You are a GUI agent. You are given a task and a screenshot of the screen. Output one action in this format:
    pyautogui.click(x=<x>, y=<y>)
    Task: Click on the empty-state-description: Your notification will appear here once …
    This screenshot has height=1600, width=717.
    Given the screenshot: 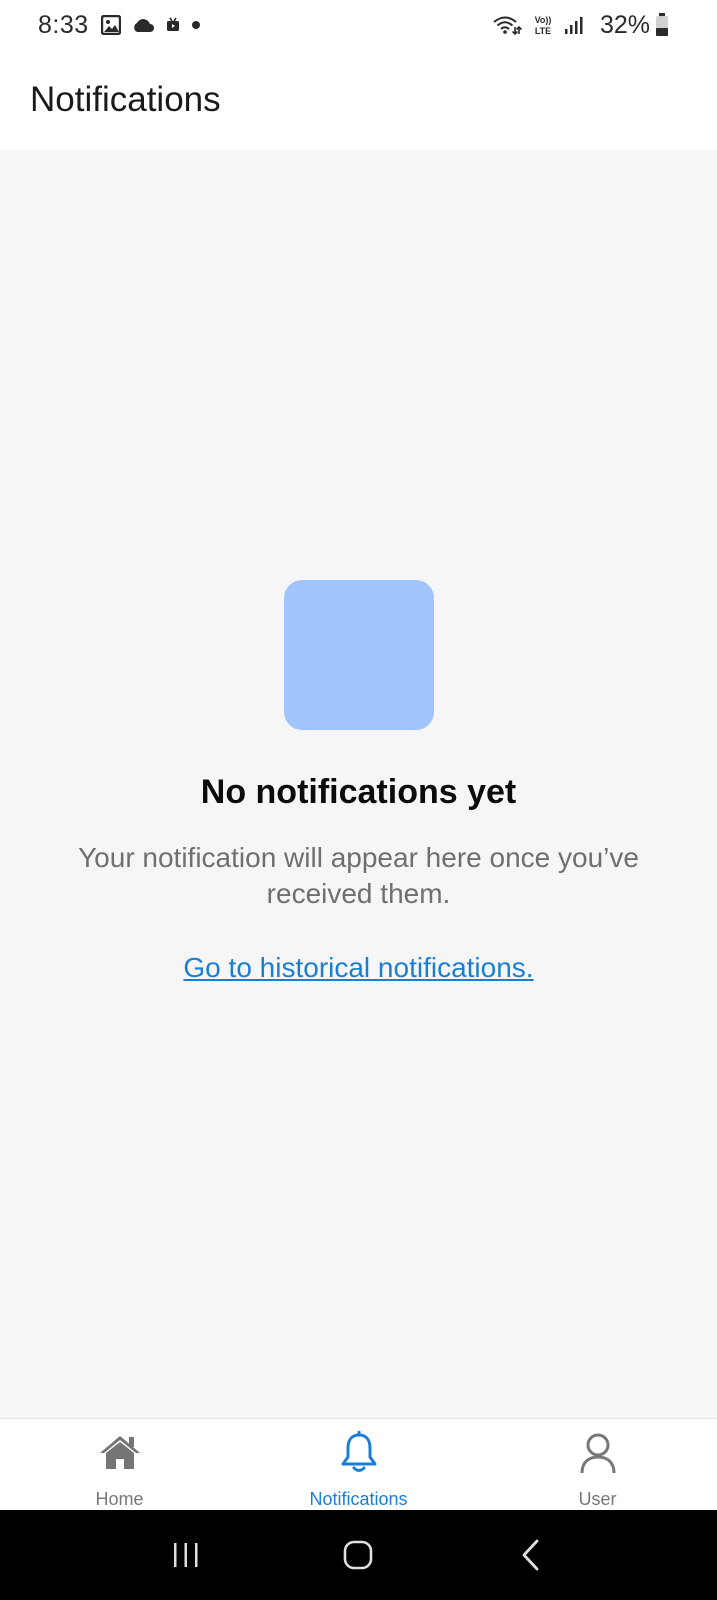 What is the action you would take?
    pyautogui.click(x=358, y=875)
    